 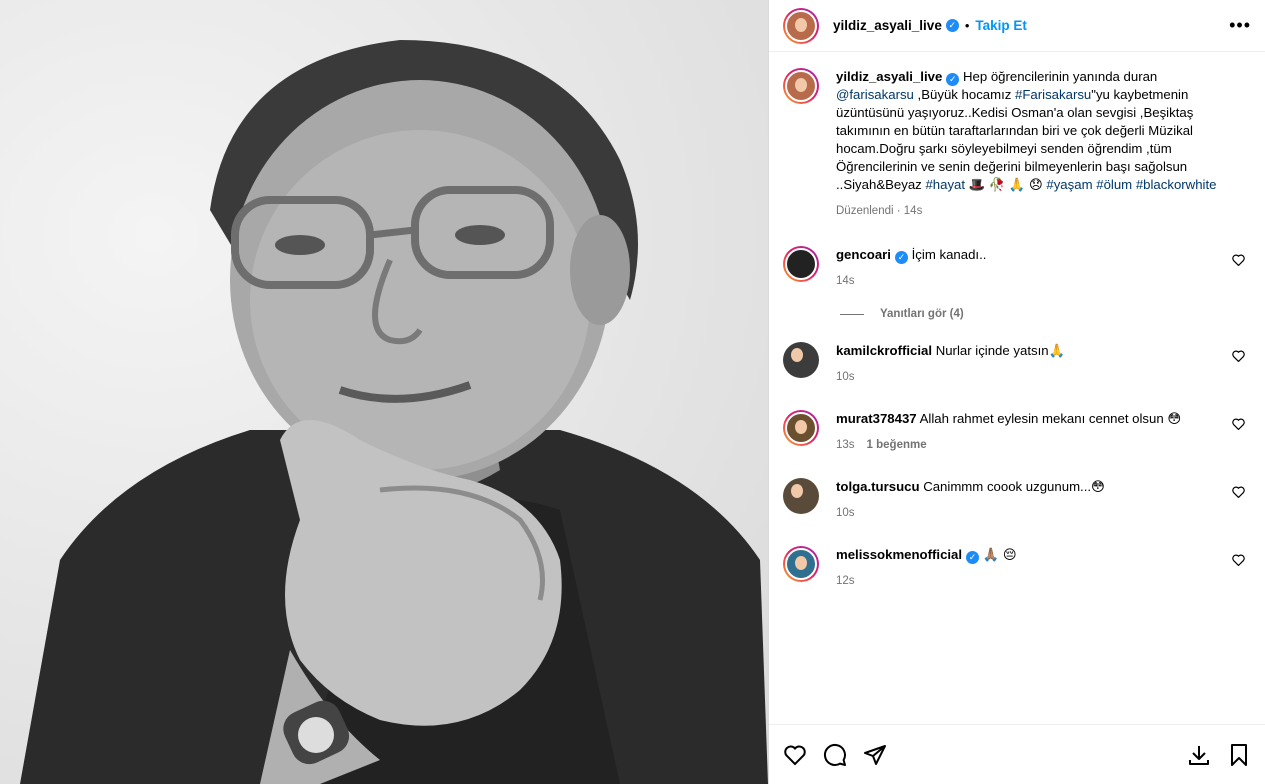 I want to click on comment-meta: 14s, so click(x=1031, y=281).